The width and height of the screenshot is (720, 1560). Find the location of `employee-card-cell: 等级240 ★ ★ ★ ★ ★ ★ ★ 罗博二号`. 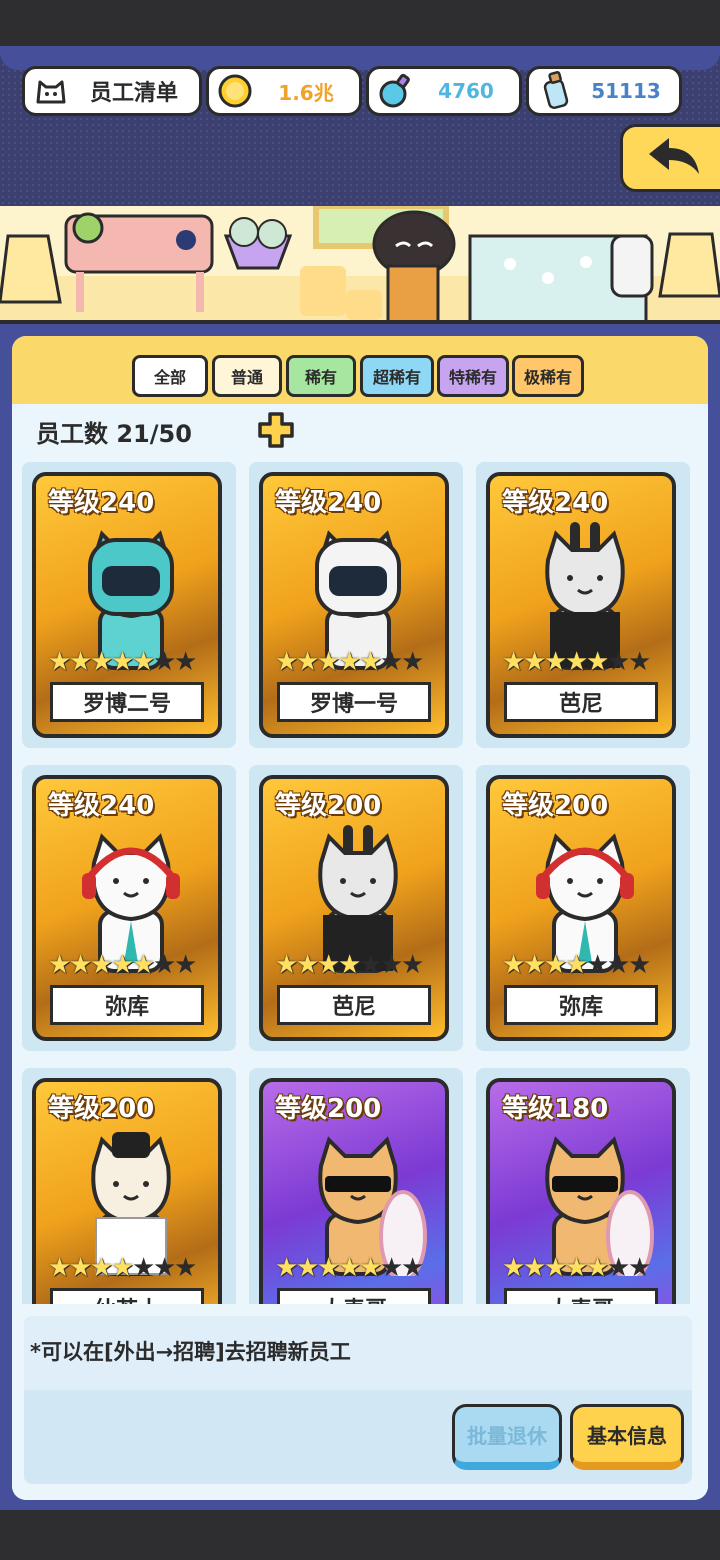

employee-card-cell: 等级240 ★ ★ ★ ★ ★ ★ ★ 罗博二号 is located at coordinates (129, 605).